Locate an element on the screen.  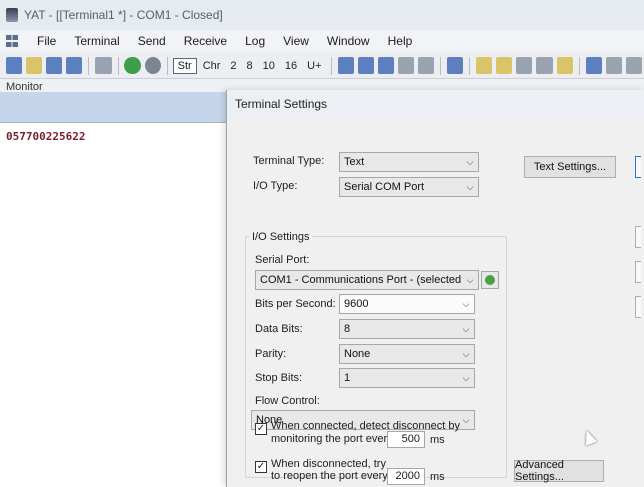
show-tx-icon is located at coordinates (345, 65).